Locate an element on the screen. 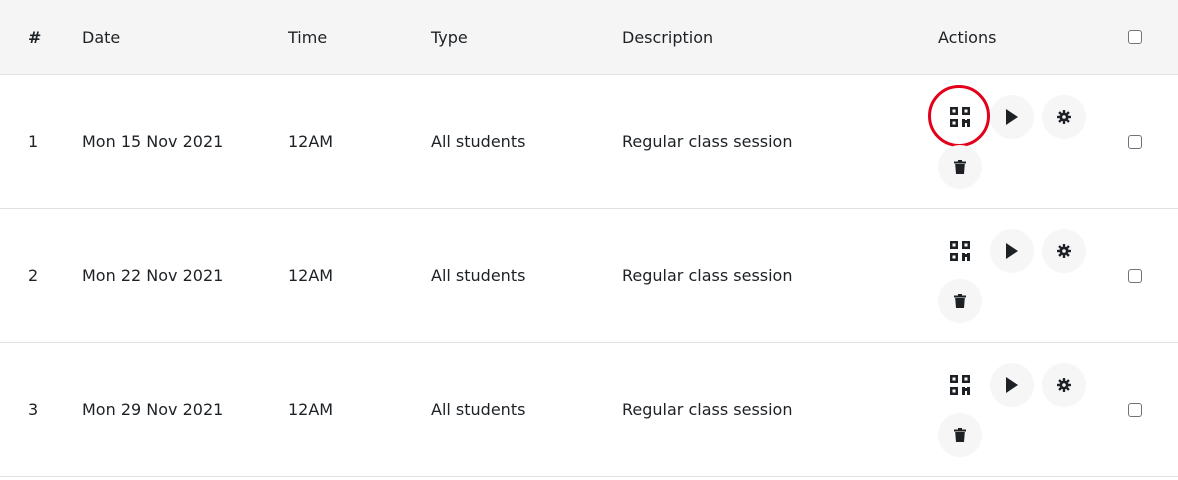 This screenshot has width=1178, height=480. header-type: Type is located at coordinates (526, 37).